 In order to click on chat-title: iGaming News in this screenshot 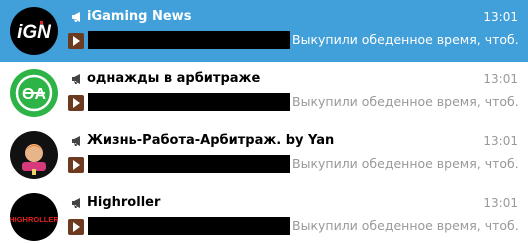, I will do `click(139, 16)`.